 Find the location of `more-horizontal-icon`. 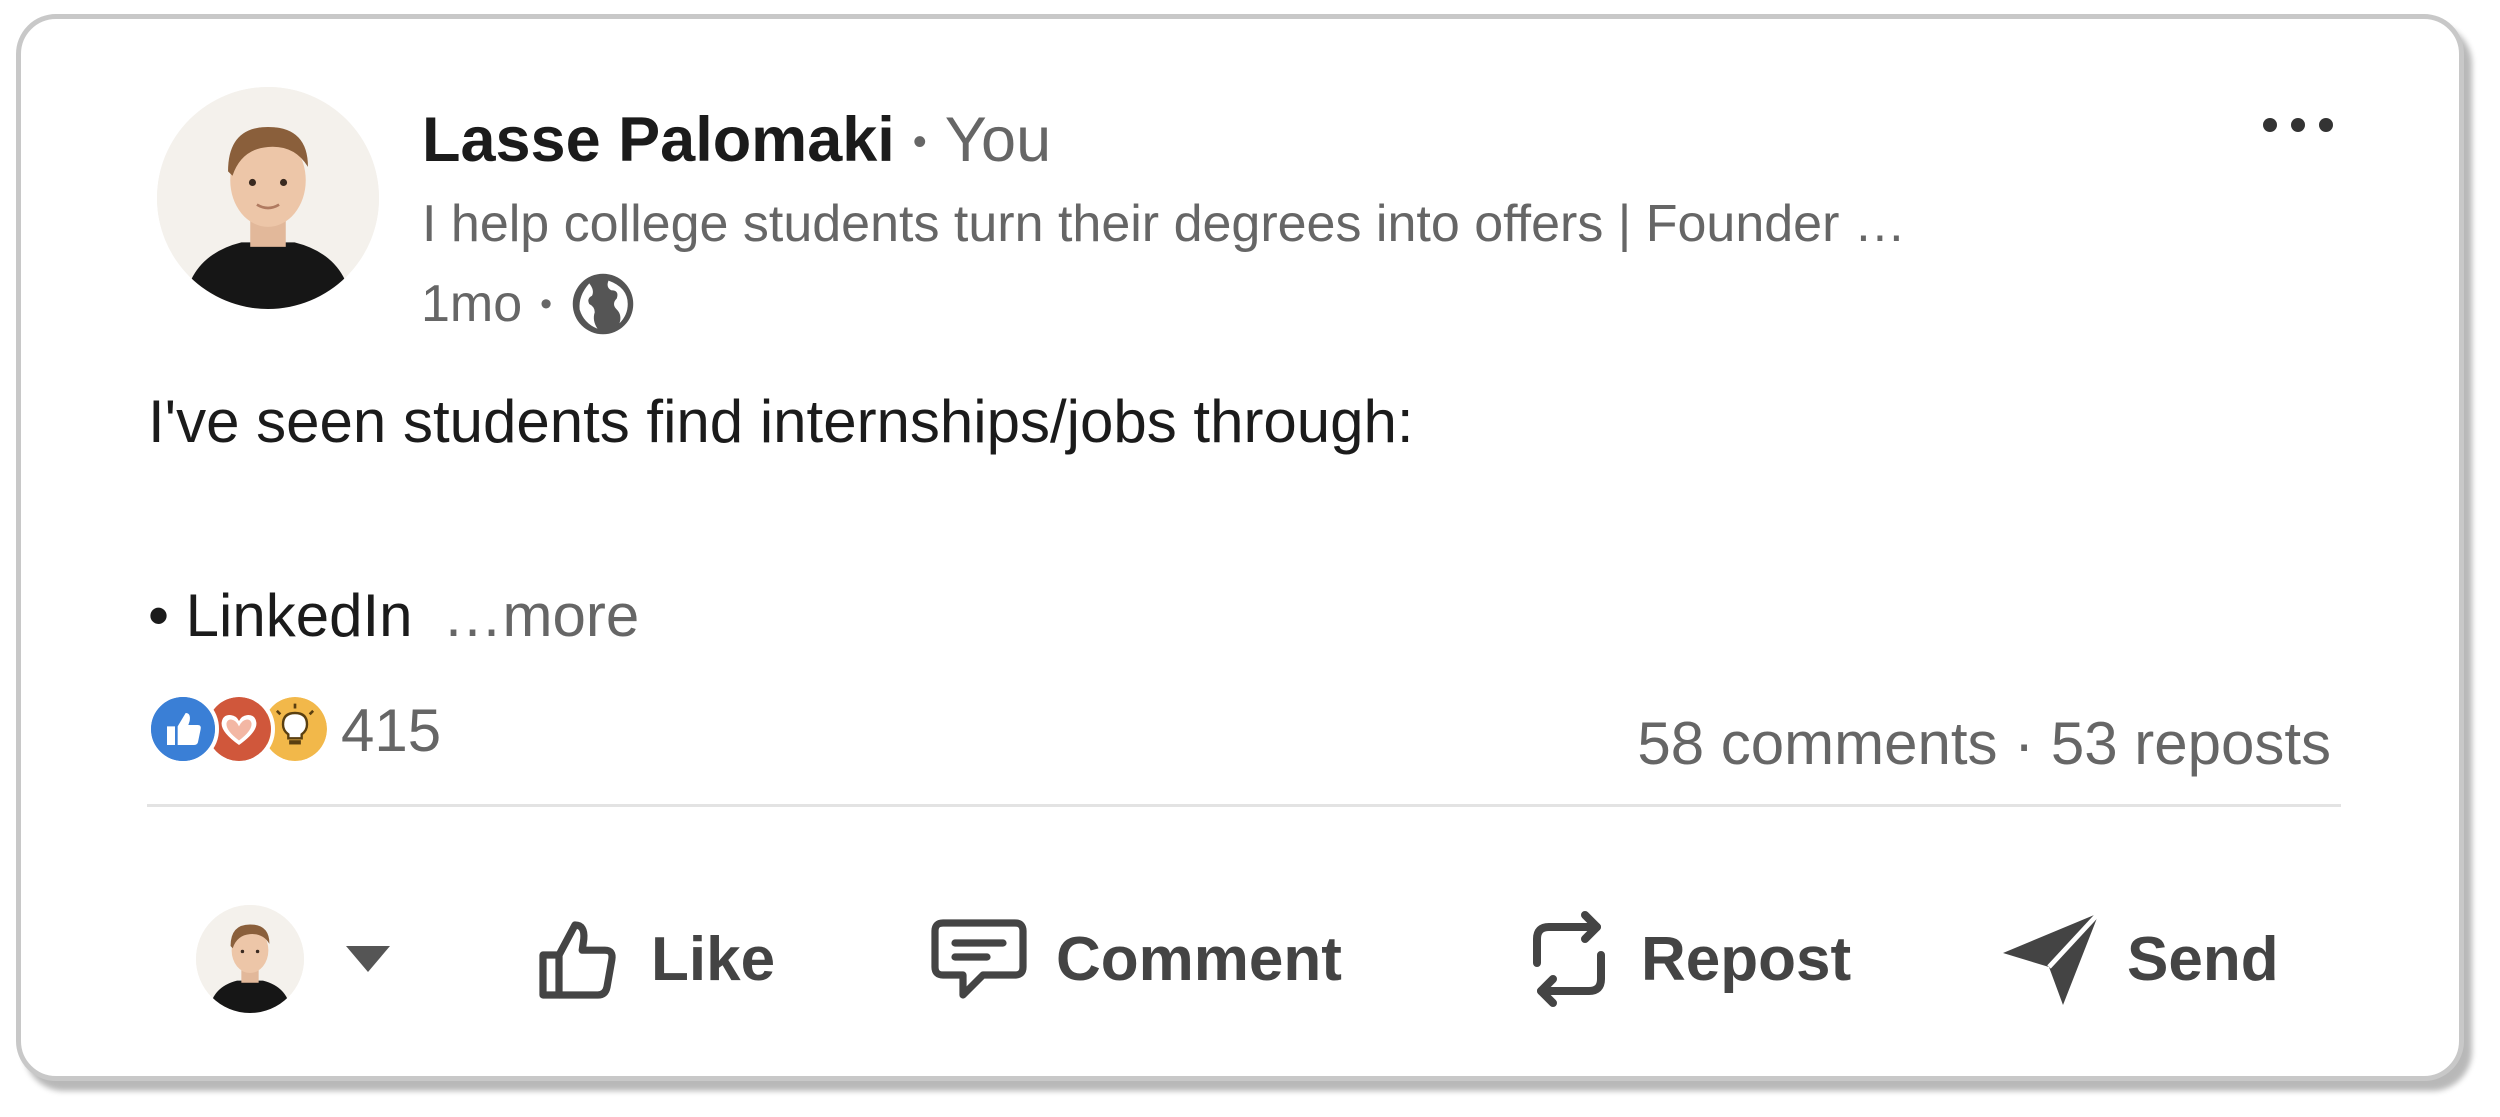

more-horizontal-icon is located at coordinates (2298, 125).